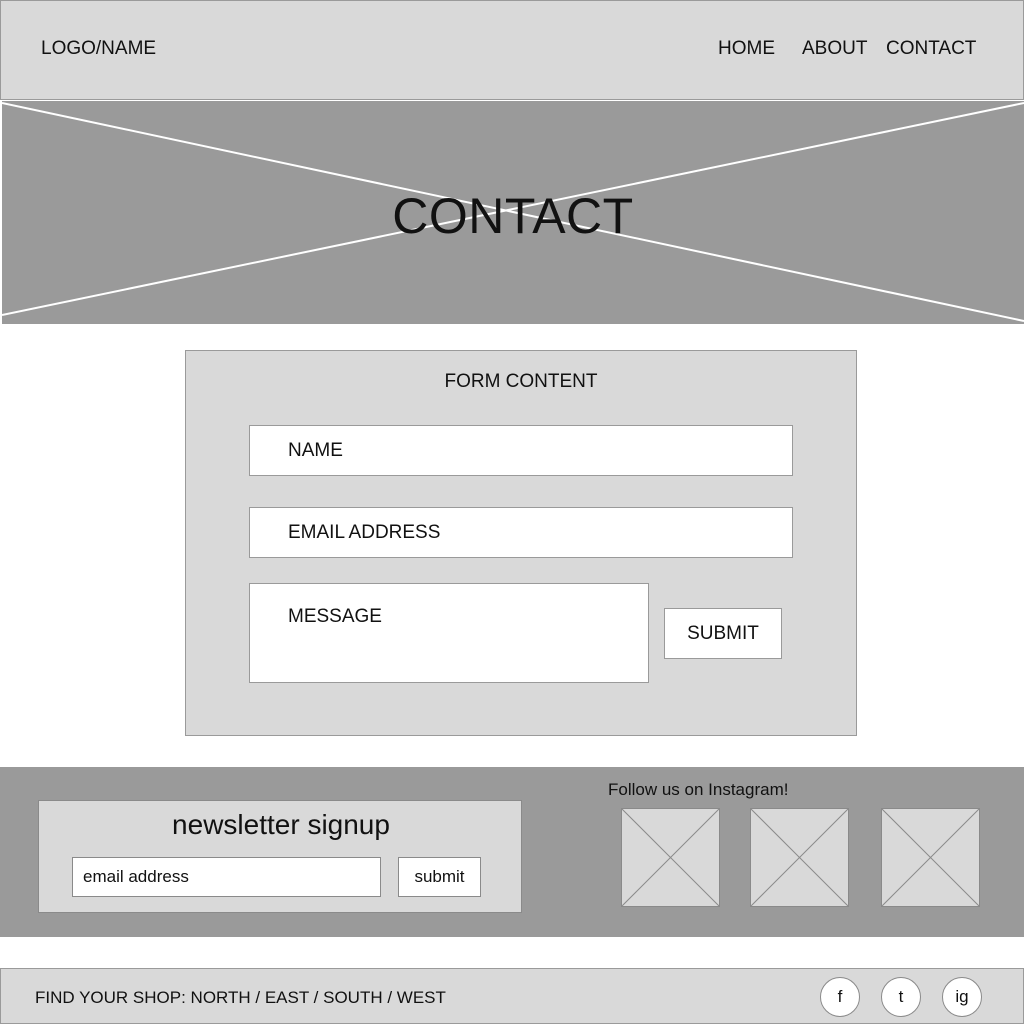 This screenshot has height=1024, width=1024. Describe the element at coordinates (901, 997) in the screenshot. I see `twitter-icon: t` at that location.